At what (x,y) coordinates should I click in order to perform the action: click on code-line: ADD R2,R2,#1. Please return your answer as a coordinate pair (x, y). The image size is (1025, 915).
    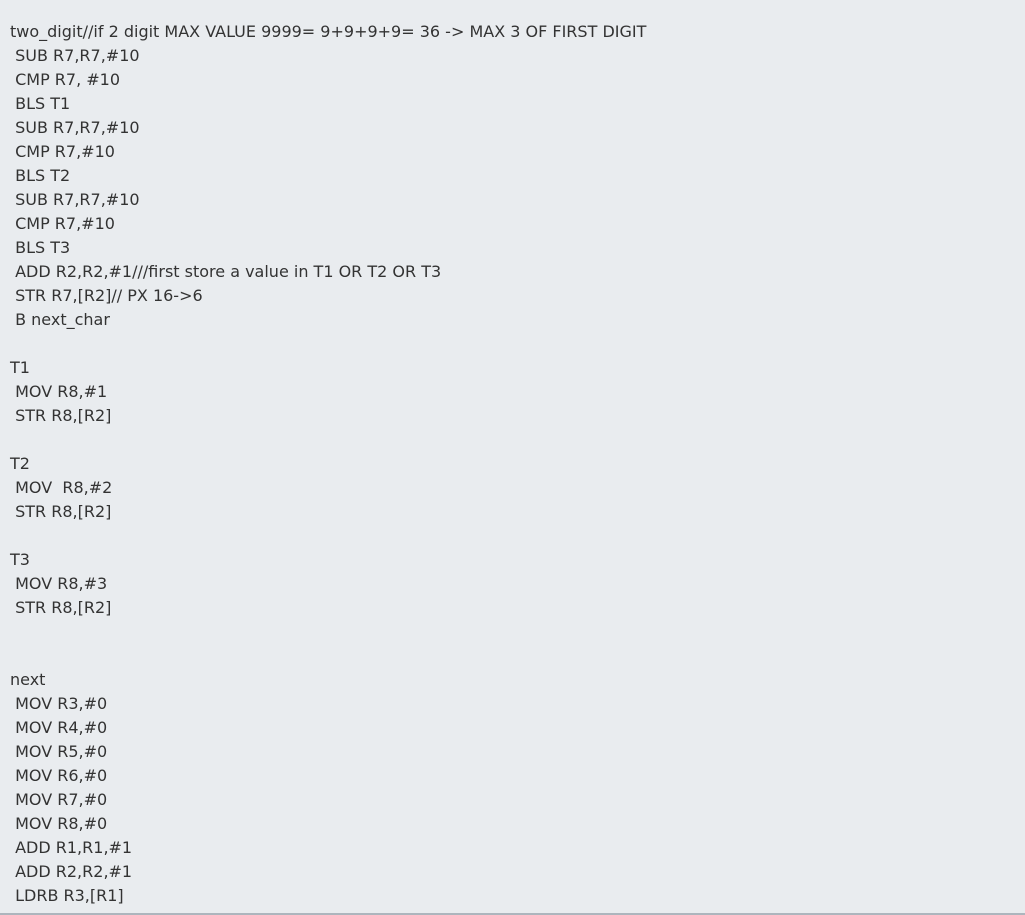
    Looking at the image, I should click on (71, 871).